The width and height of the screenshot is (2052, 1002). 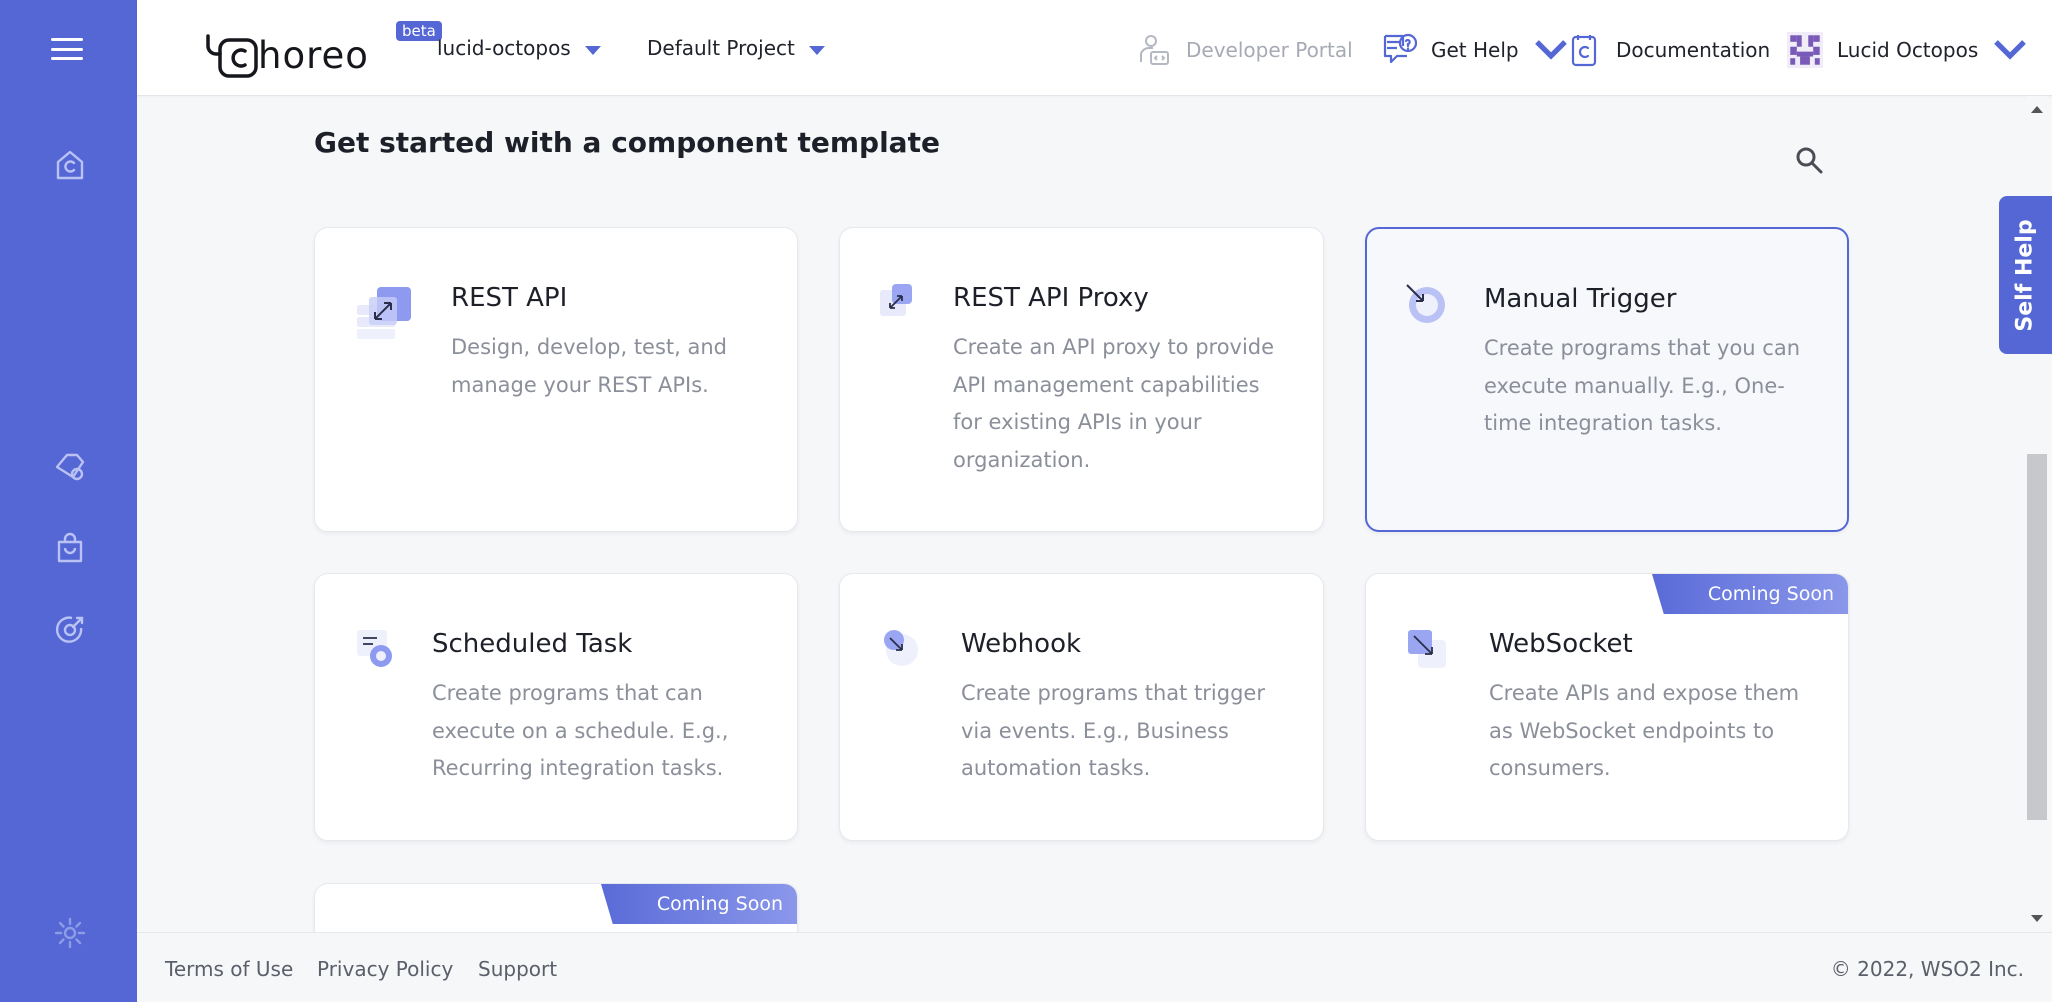 I want to click on get-help-label: Get Help, so click(x=1475, y=50).